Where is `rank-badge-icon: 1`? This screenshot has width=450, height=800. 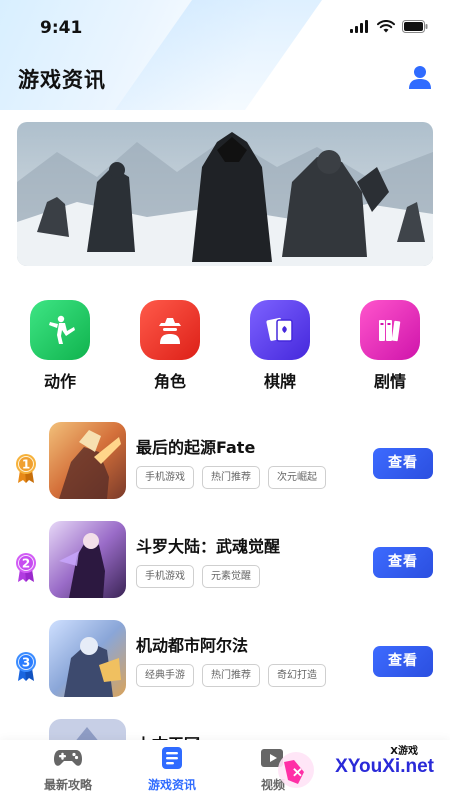
rank-badge-icon: 1 is located at coordinates (26, 468).